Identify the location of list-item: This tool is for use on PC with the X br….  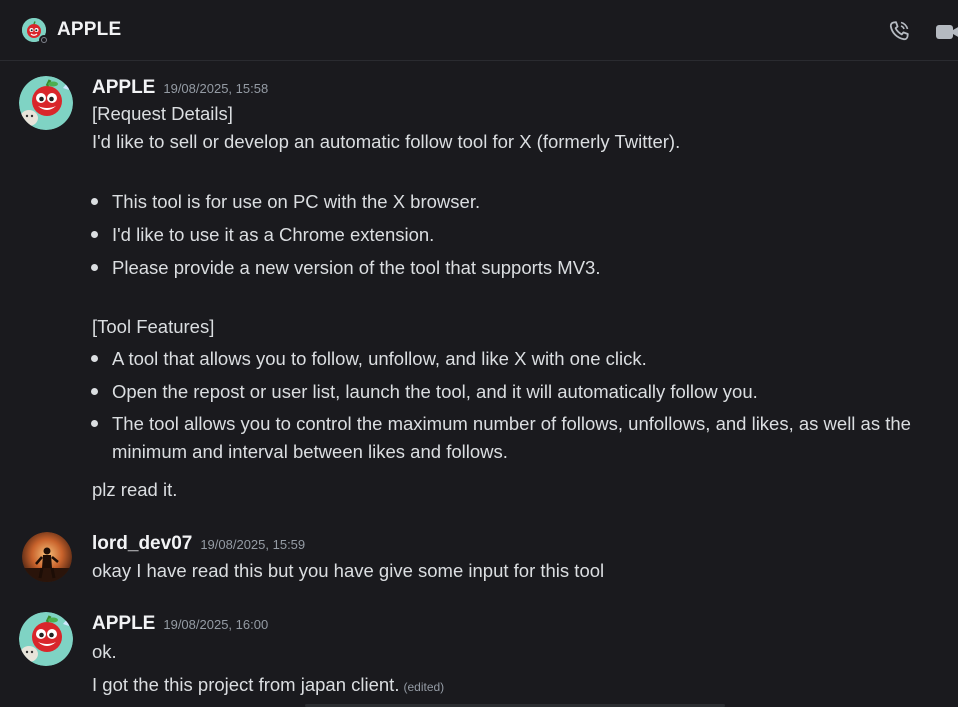
(296, 201).